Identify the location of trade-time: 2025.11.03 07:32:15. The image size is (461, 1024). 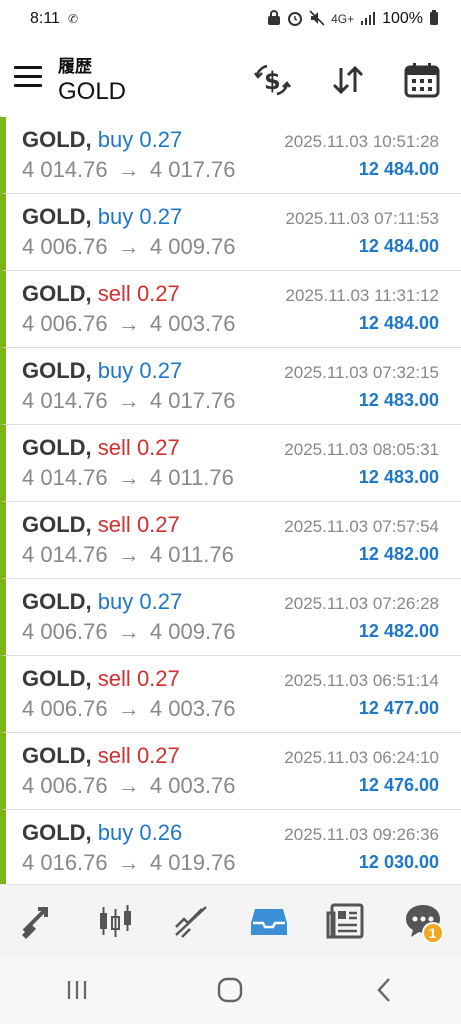
(361, 372).